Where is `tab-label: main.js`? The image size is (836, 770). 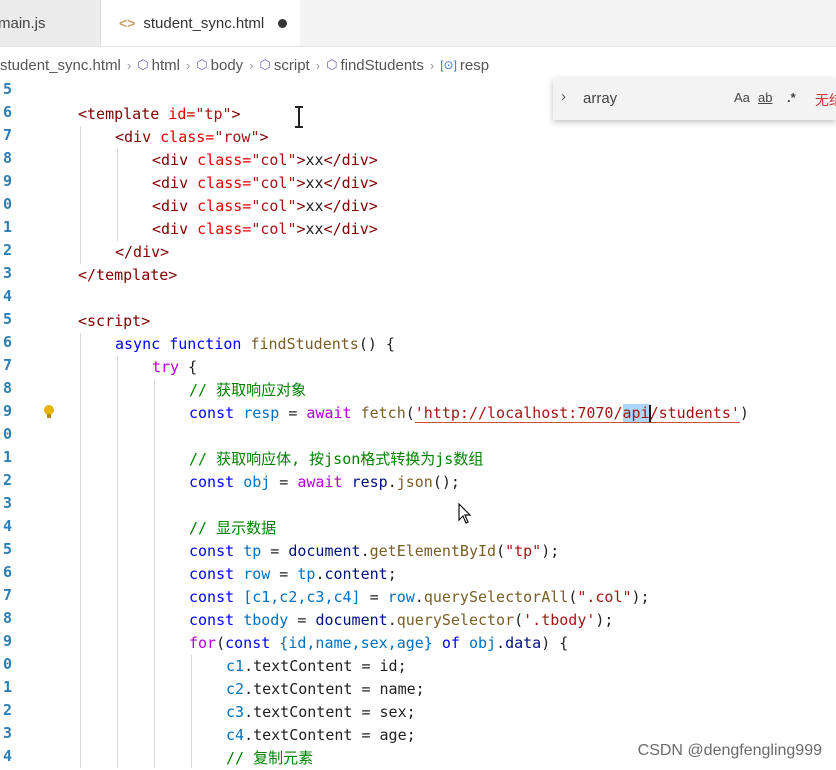
tab-label: main.js is located at coordinates (23, 23).